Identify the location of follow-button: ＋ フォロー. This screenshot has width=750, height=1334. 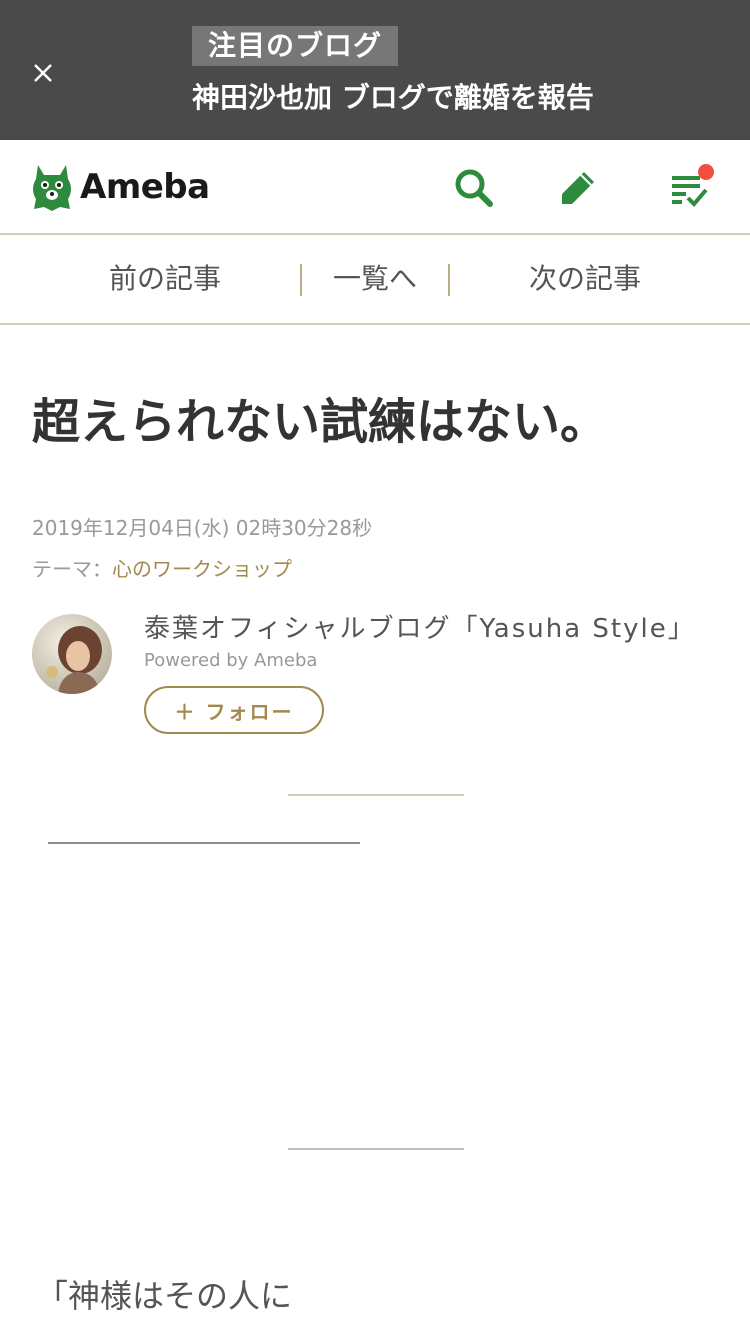
(234, 710).